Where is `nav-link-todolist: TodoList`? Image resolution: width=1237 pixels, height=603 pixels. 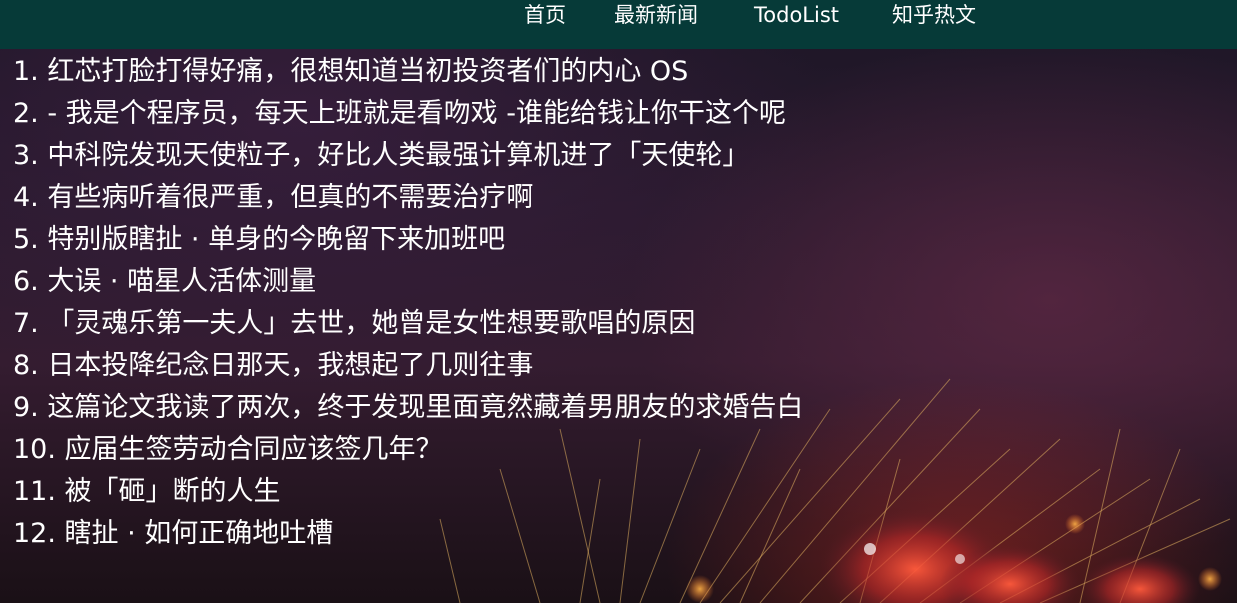
nav-link-todolist: TodoList is located at coordinates (796, 15).